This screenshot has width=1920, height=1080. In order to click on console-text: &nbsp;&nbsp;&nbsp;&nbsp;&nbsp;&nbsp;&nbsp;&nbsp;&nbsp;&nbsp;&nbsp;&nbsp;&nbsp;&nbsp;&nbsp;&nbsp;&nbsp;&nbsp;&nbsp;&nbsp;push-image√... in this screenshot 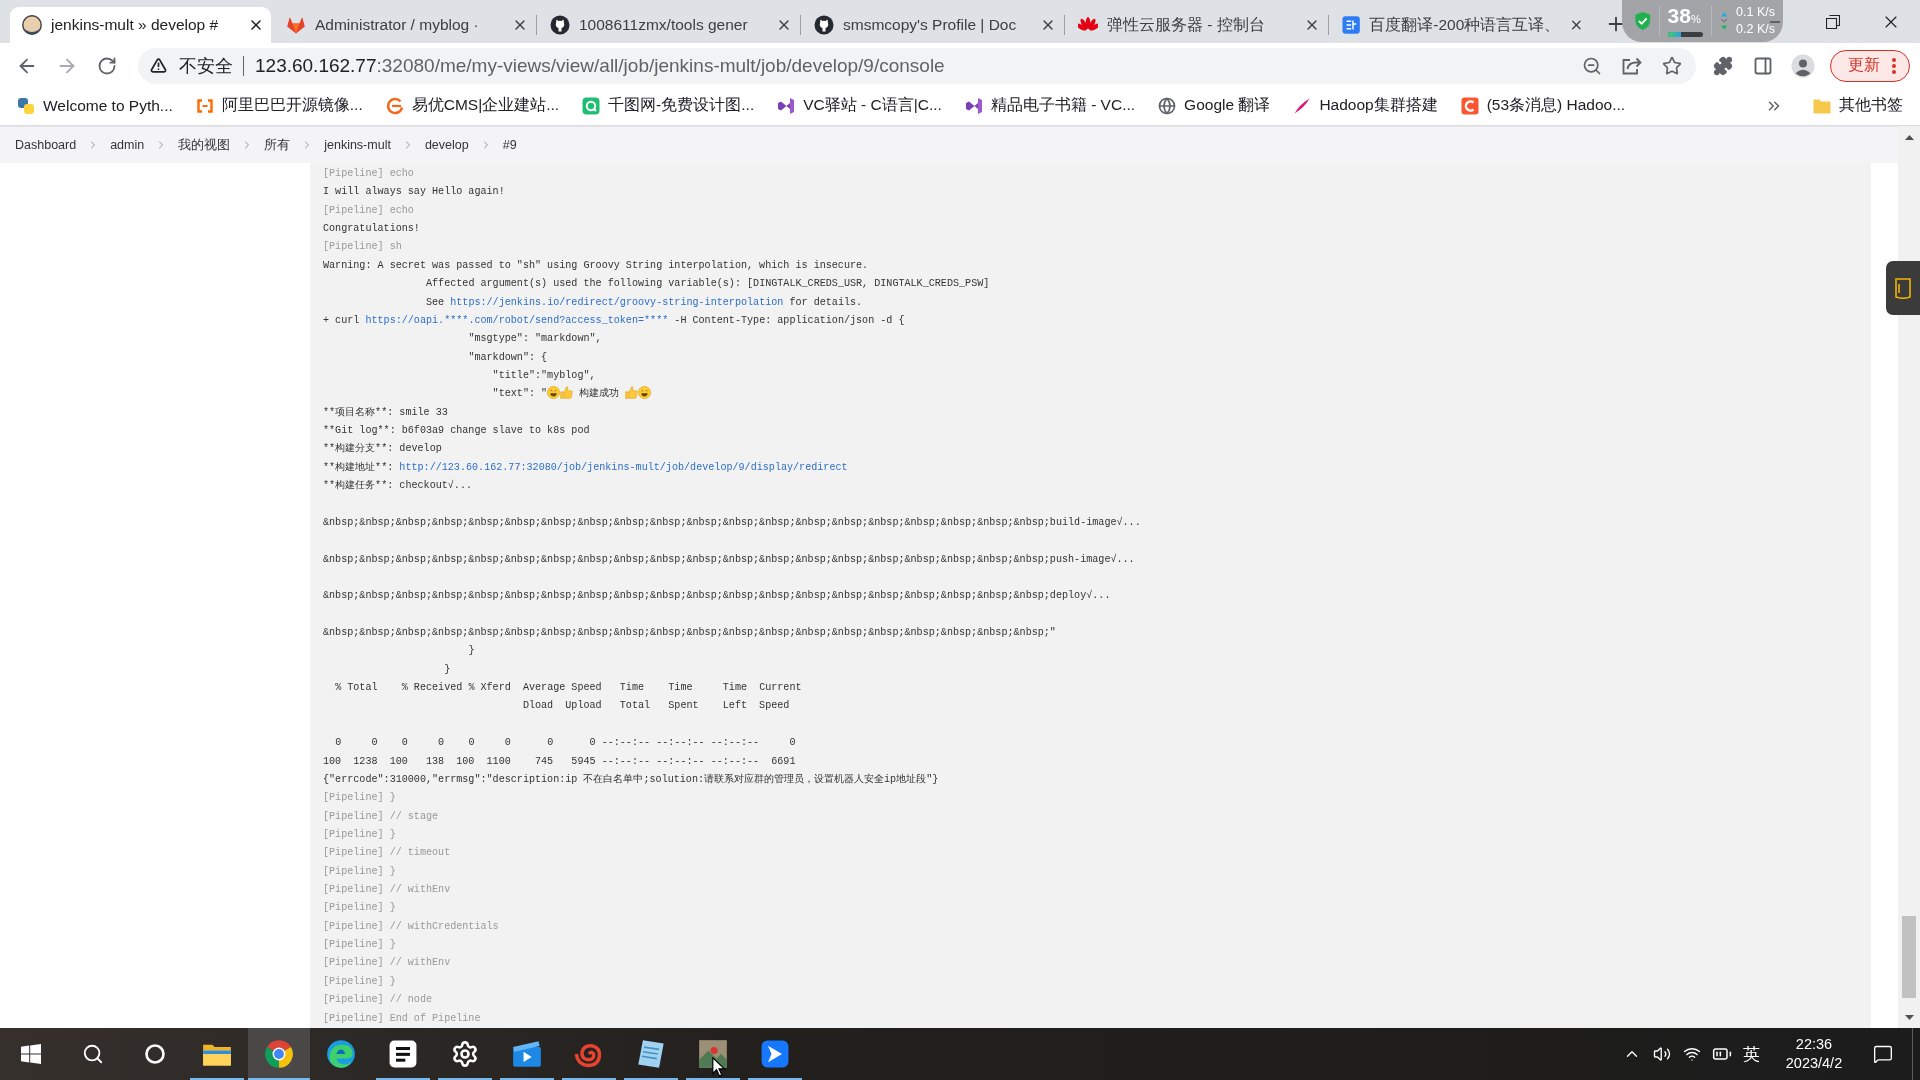, I will do `click(729, 559)`.